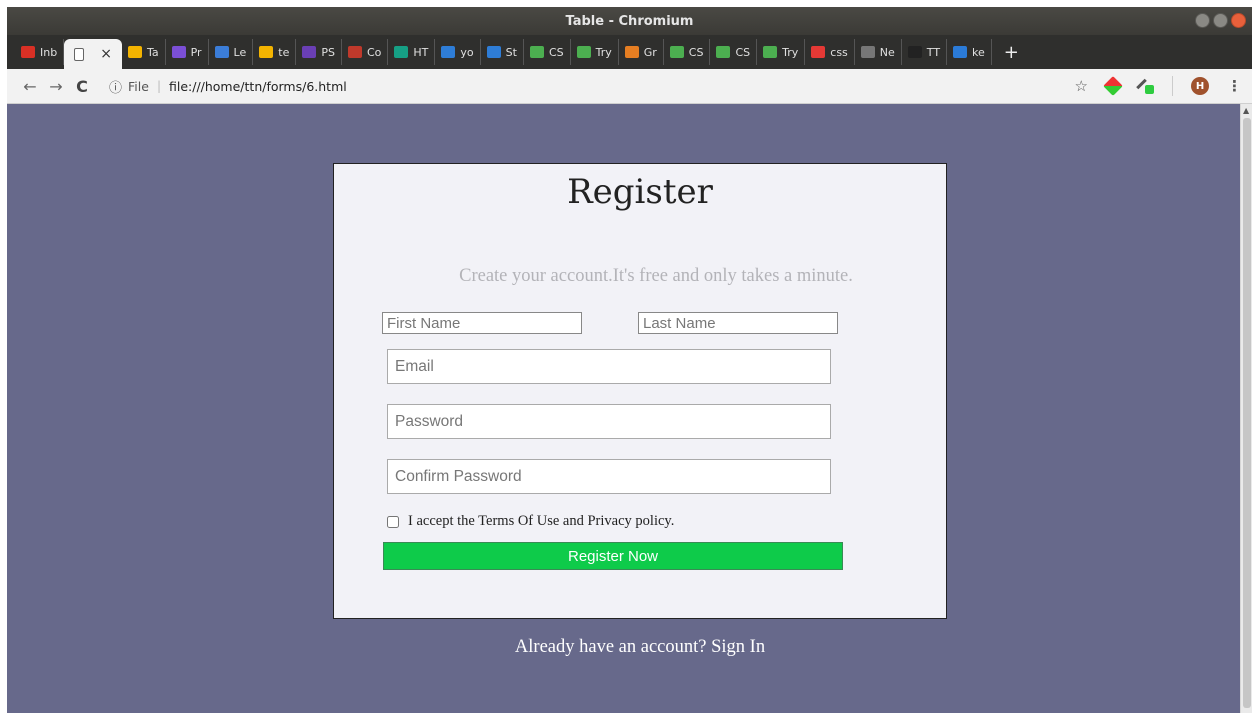 The height and width of the screenshot is (713, 1259). I want to click on flag-icon, so click(493, 52).